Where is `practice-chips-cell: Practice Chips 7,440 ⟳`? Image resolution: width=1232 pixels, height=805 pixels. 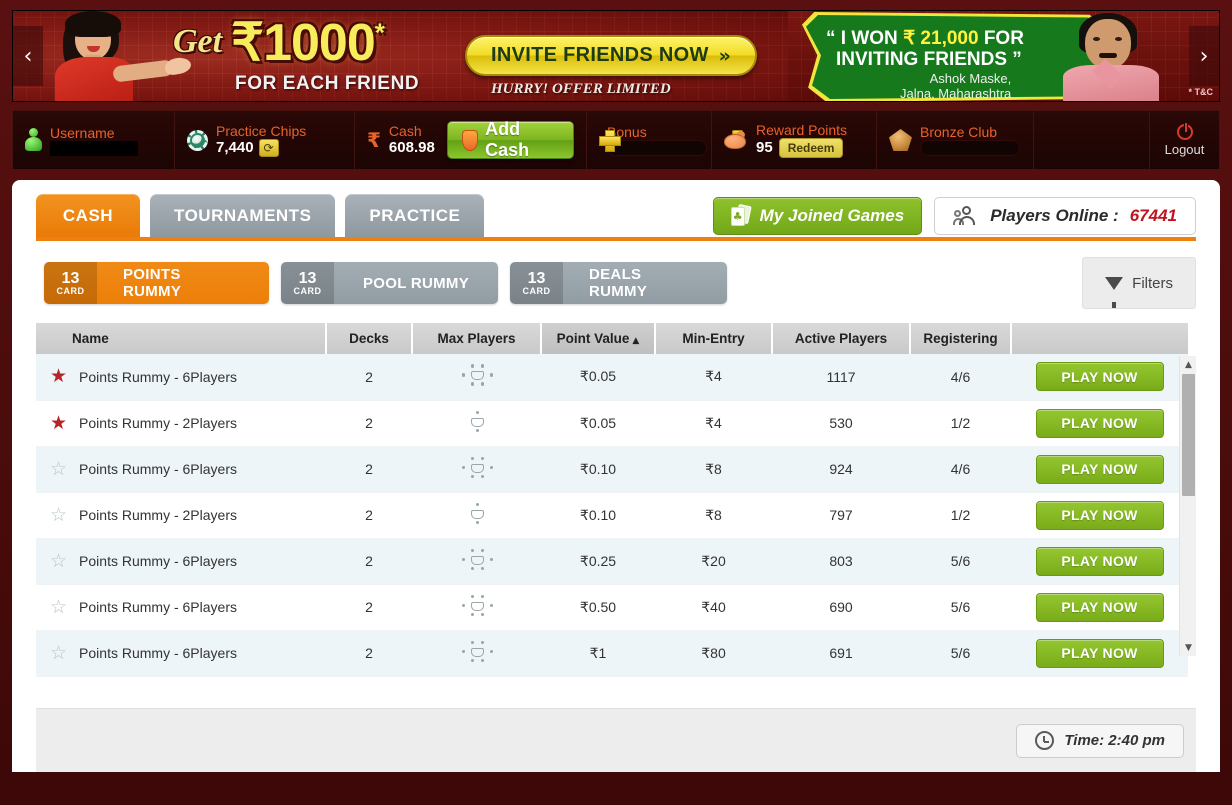 practice-chips-cell: Practice Chips 7,440 ⟳ is located at coordinates (265, 140).